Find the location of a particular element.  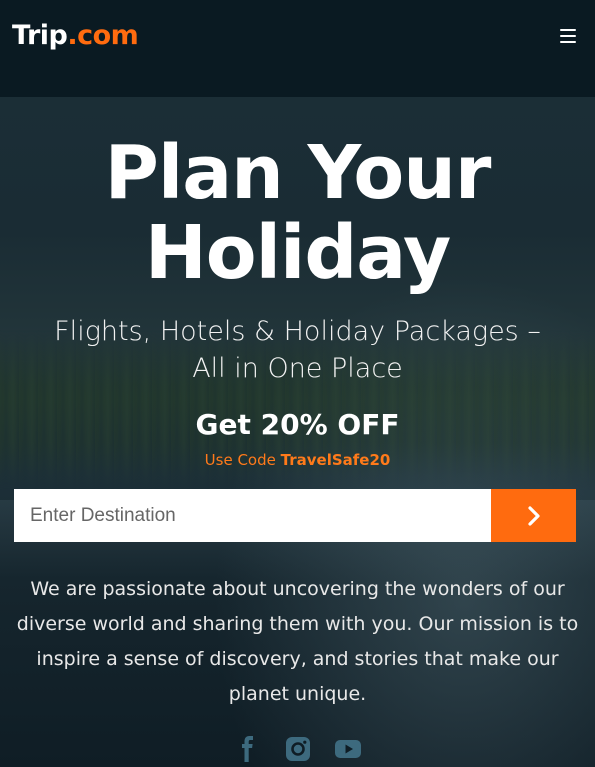

search-submit-button is located at coordinates (533, 515).